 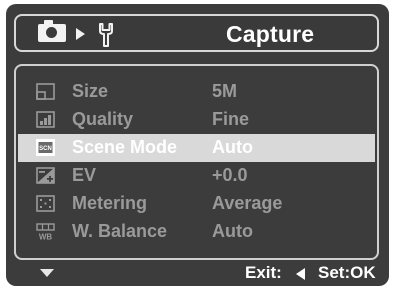 What do you see at coordinates (196, 176) in the screenshot?
I see `menu-item-ev: EV +0.0` at bounding box center [196, 176].